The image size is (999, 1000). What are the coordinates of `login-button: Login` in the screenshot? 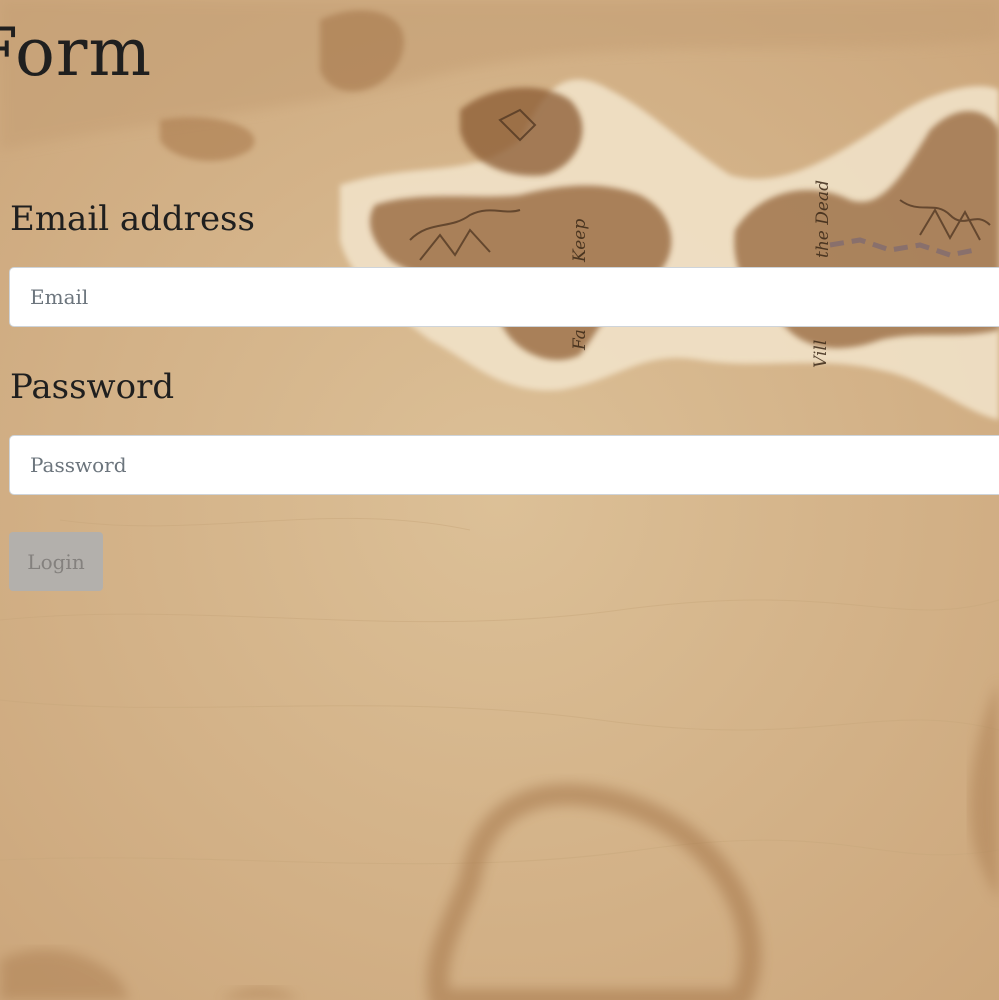 It's located at (56, 561).